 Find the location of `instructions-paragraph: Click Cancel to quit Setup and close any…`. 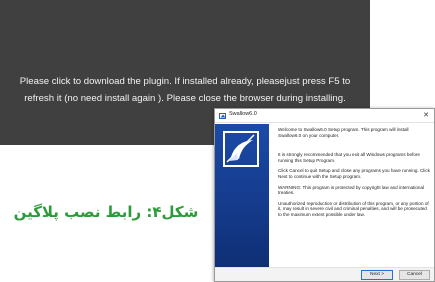

instructions-paragraph: Click Cancel to quit Setup and close any… is located at coordinates (354, 173).